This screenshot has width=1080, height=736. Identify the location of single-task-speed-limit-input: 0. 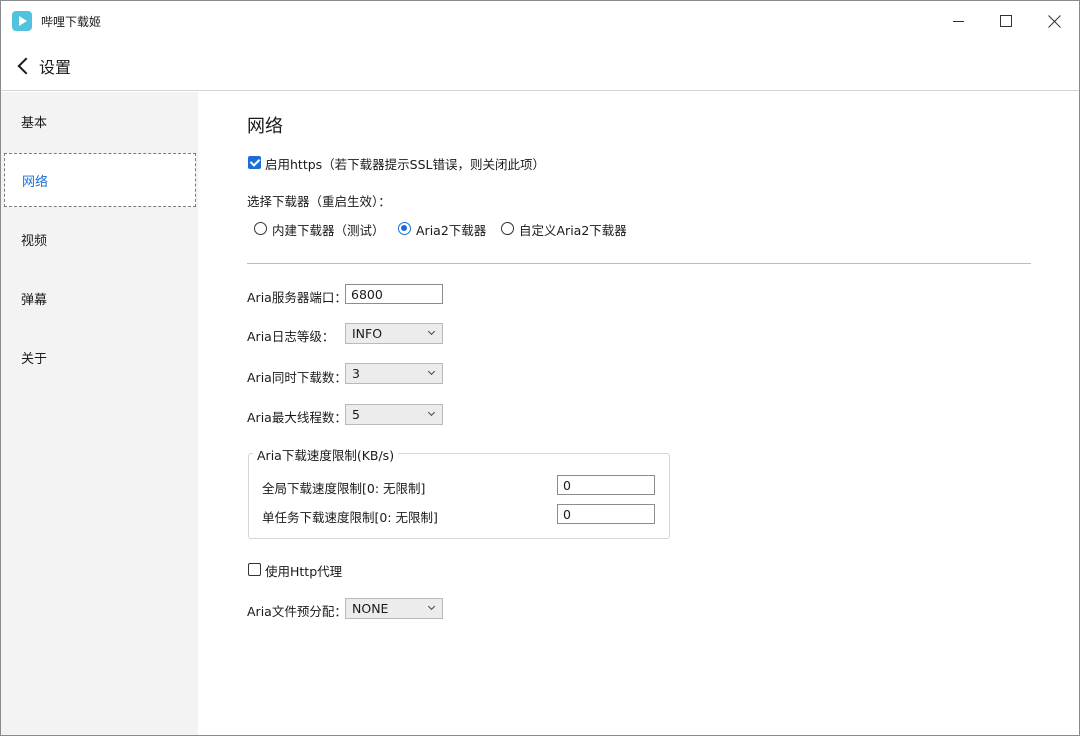
(606, 514).